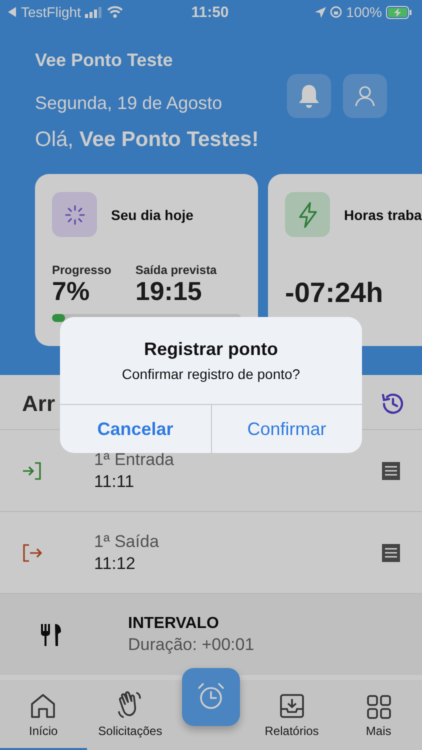 The width and height of the screenshot is (422, 750). I want to click on hours-value: -07:24h, so click(334, 293).